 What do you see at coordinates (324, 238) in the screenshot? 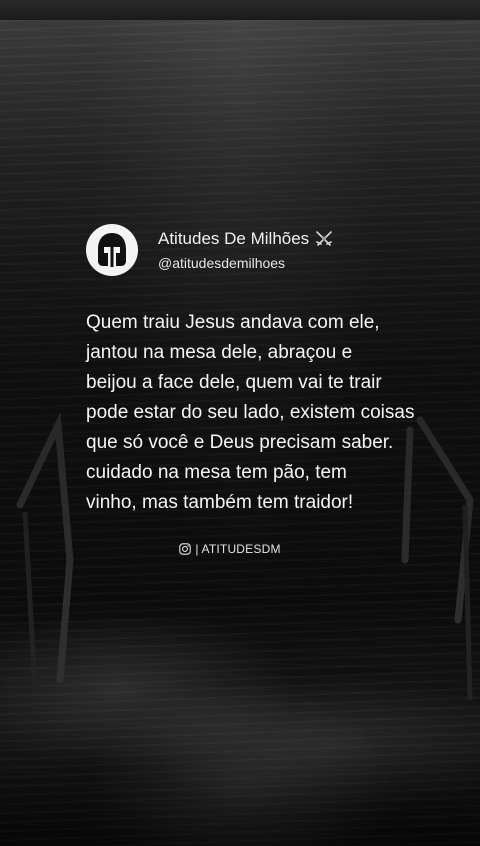
I see `crossed-swords-icon` at bounding box center [324, 238].